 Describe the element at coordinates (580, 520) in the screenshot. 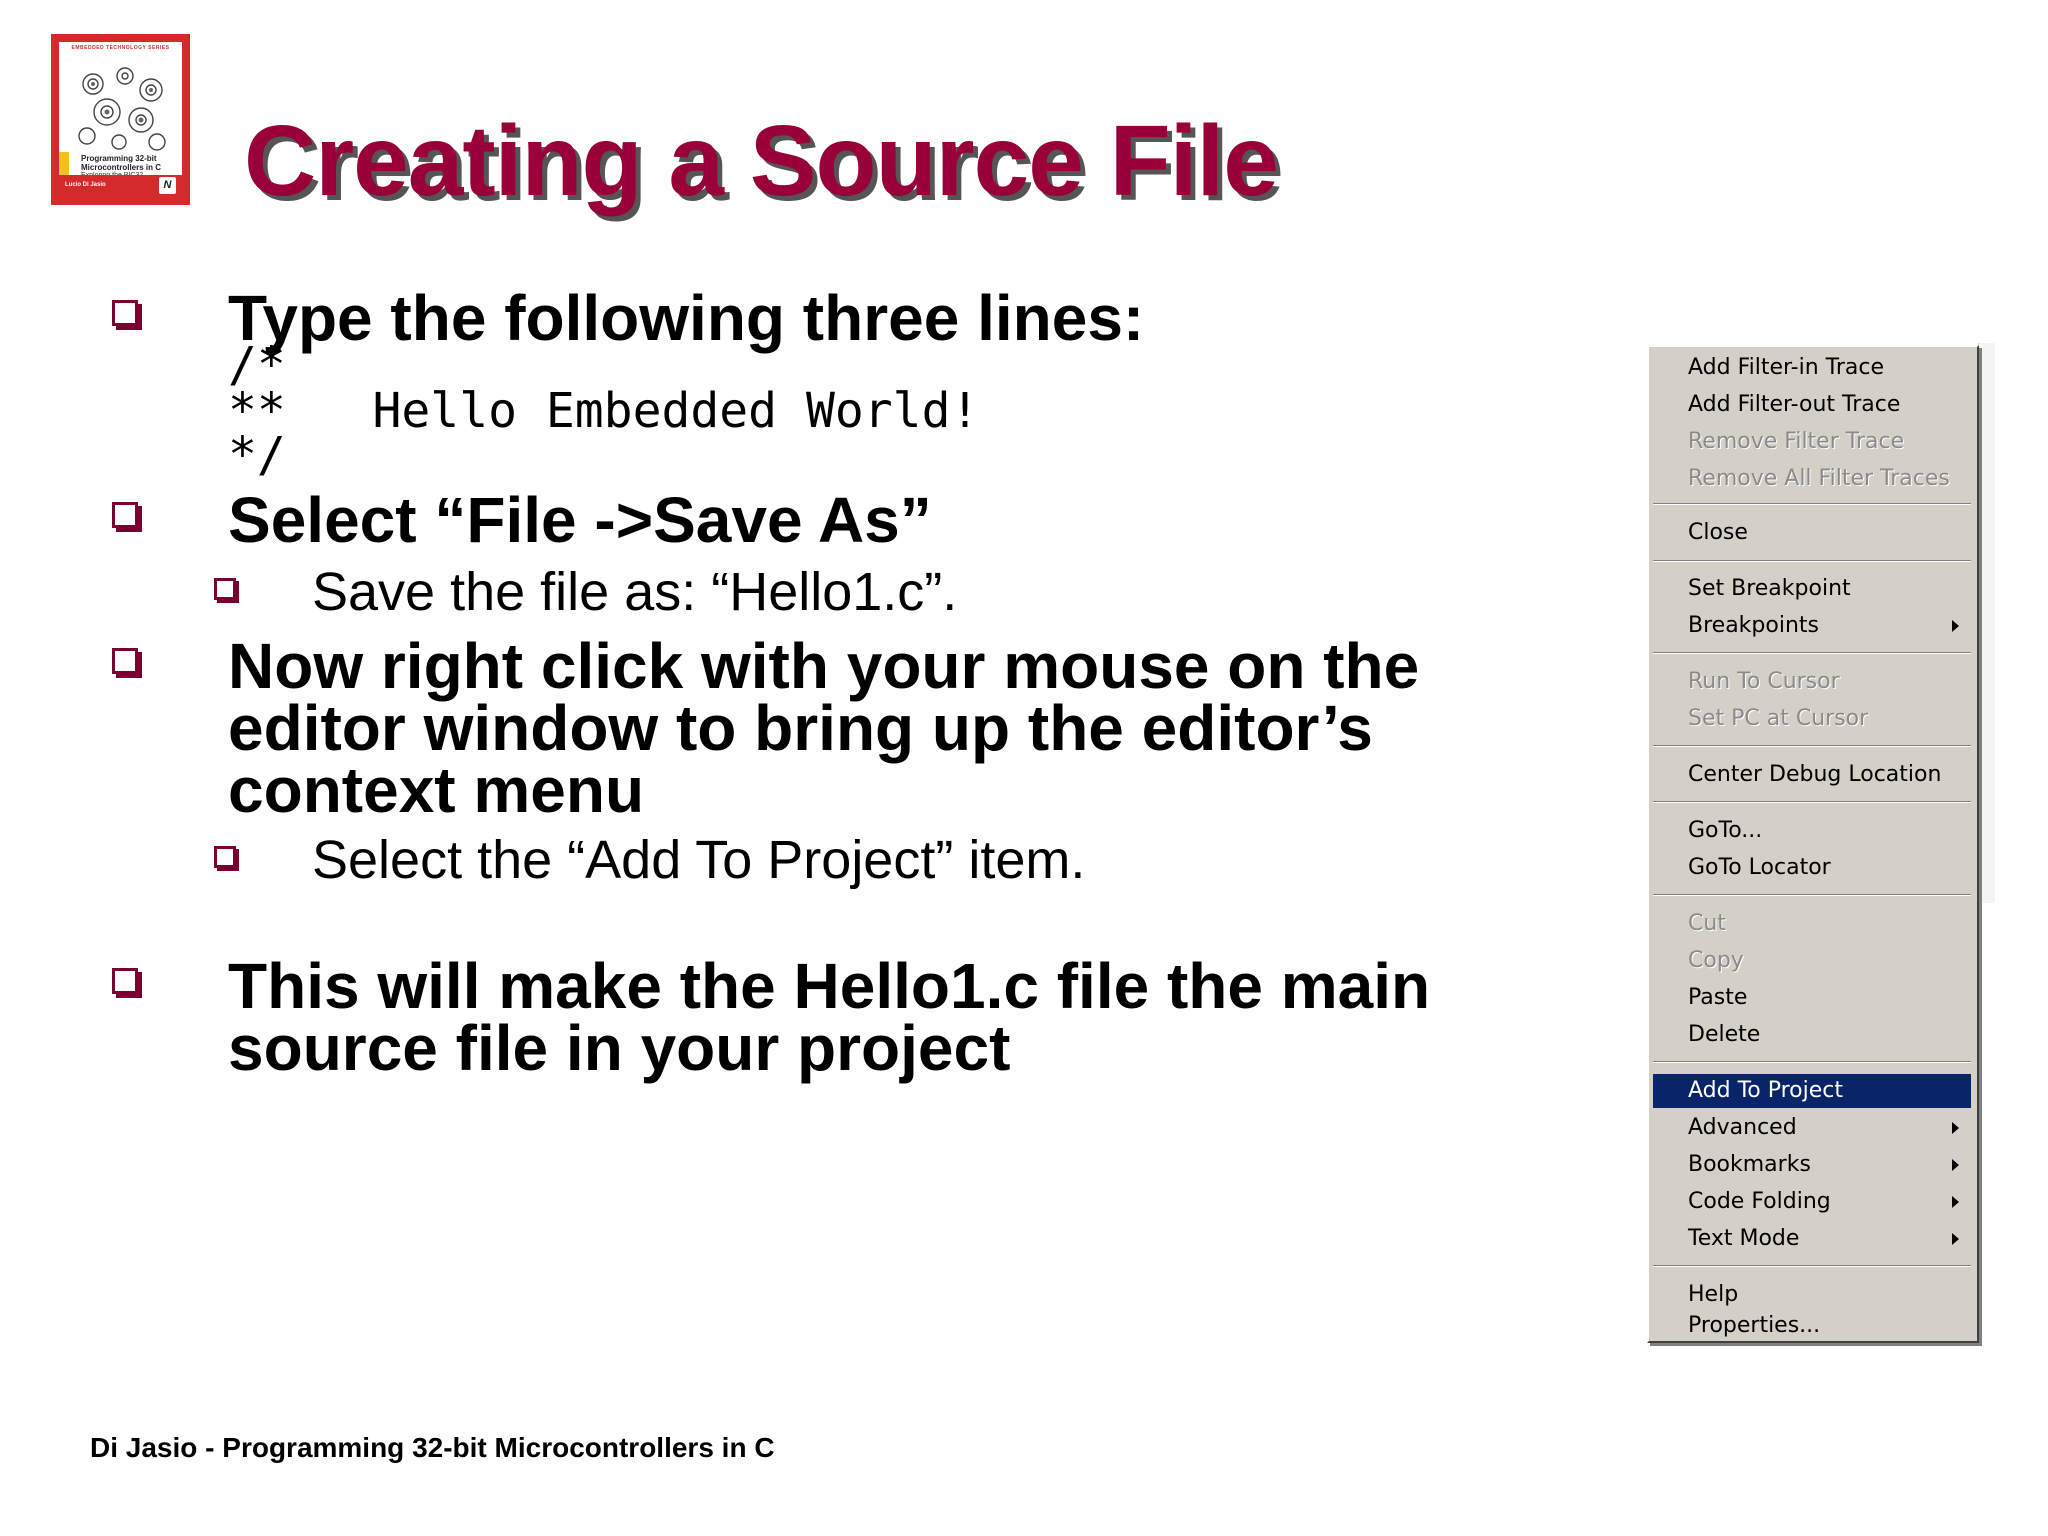

I see `bullet-2-text: Select “File ->Save As”` at that location.